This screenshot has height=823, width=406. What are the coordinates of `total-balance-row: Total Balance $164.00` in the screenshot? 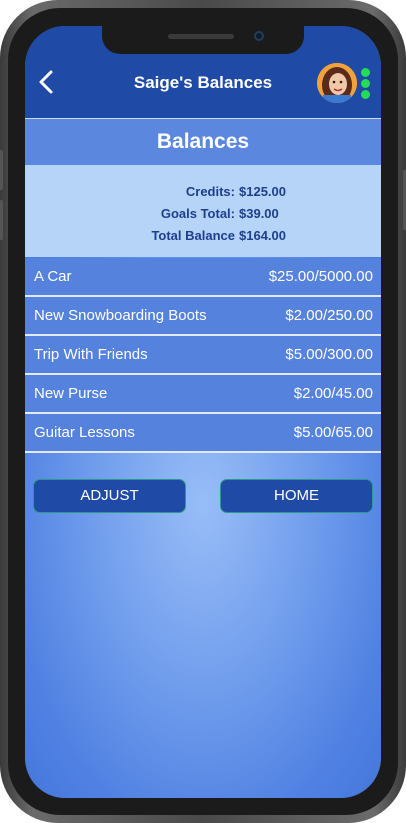 It's located at (203, 236).